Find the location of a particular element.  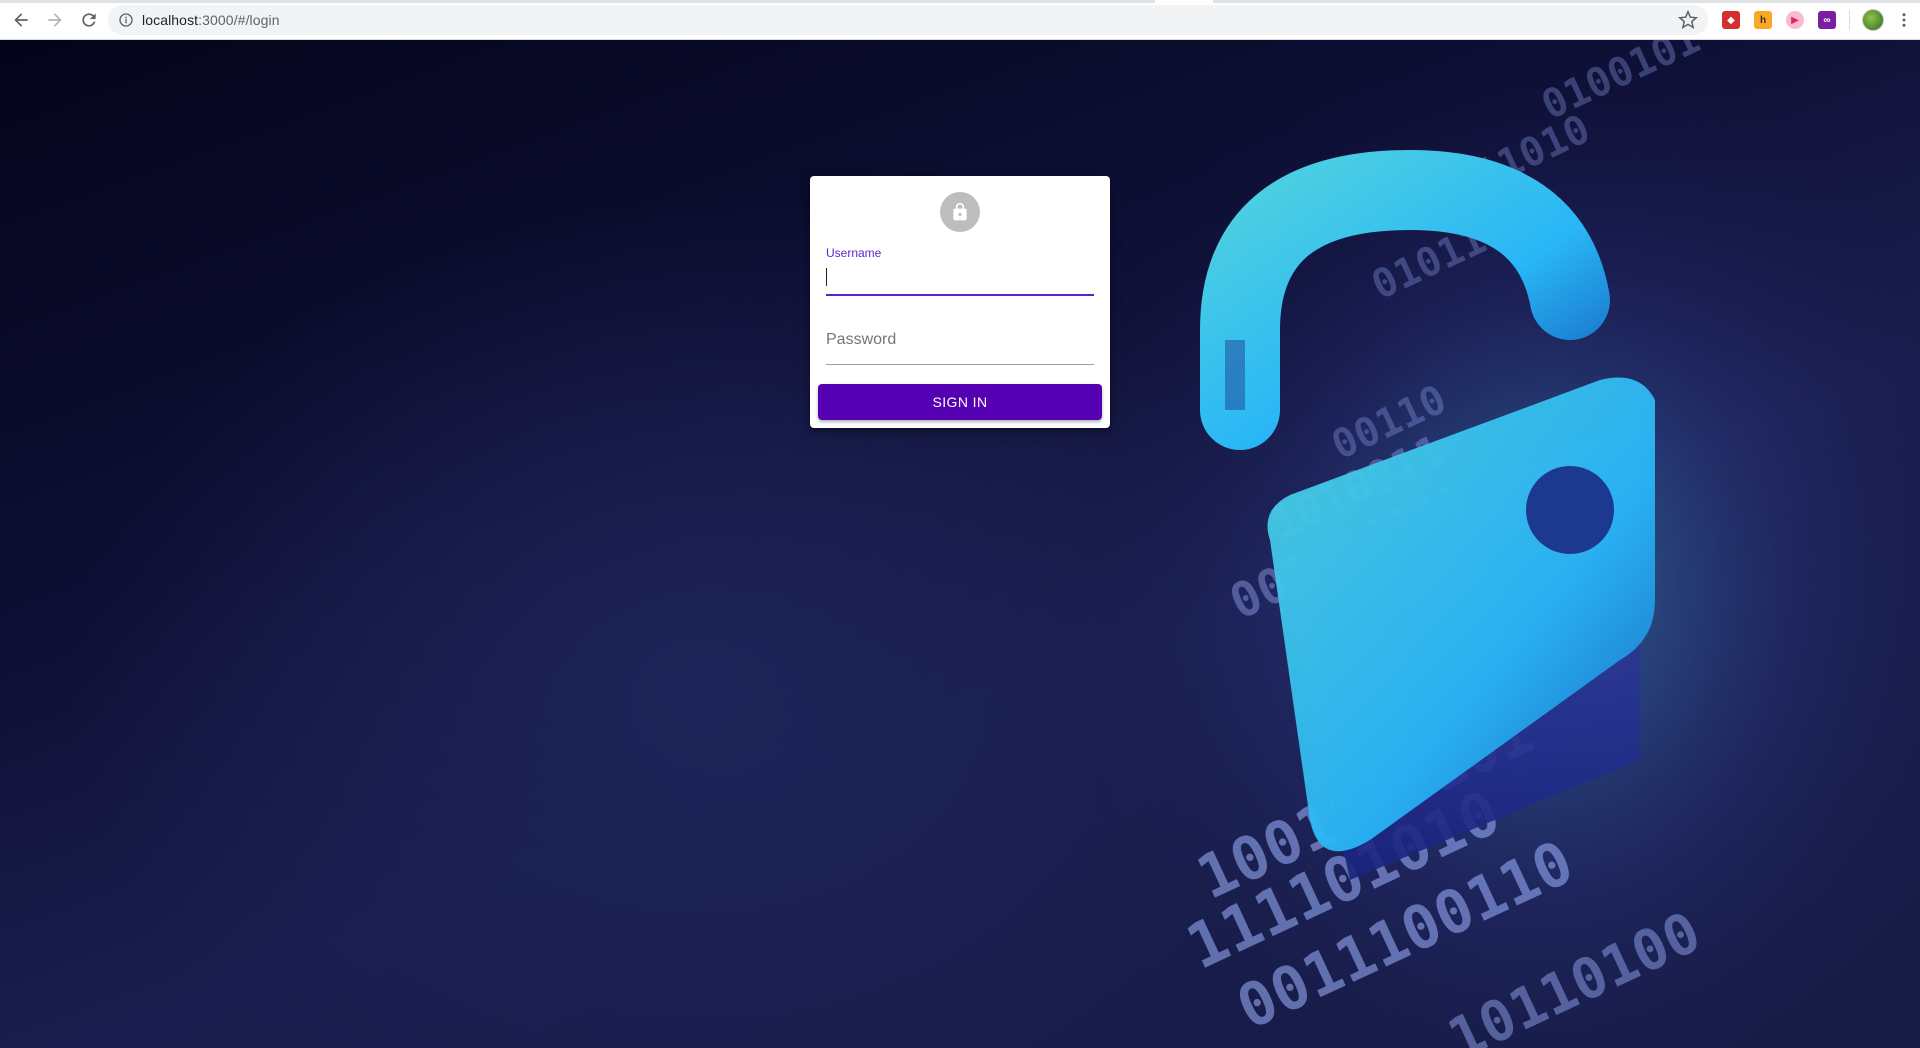

login-card: Username SIGN IN is located at coordinates (960, 302).